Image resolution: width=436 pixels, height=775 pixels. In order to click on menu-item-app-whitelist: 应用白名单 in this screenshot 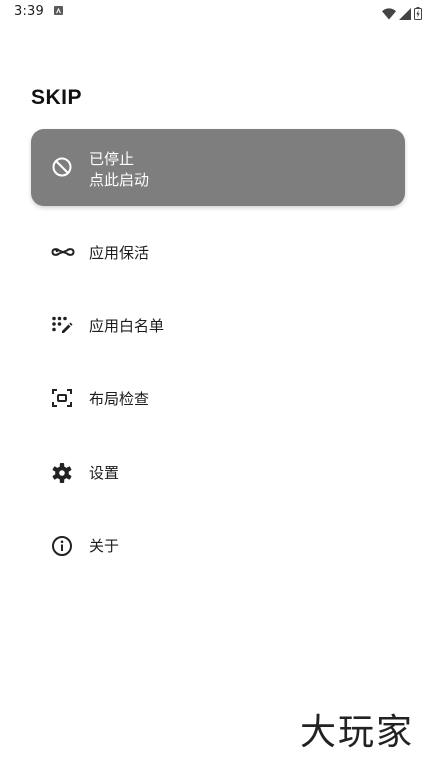, I will do `click(218, 325)`.